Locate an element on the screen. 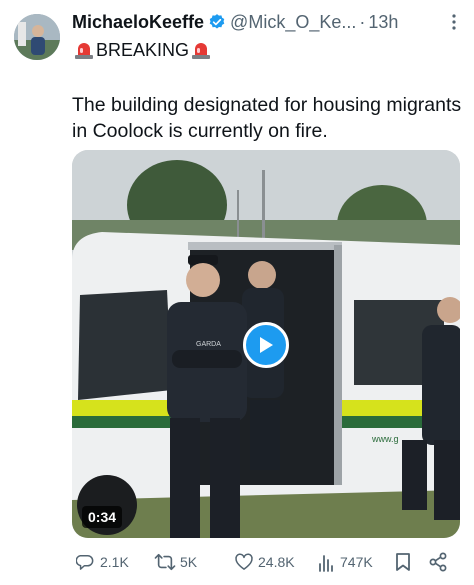 This screenshot has height=585, width=474. tweet-header: MichaeloKeeffe @Mick_O_Ke... · 13h is located at coordinates (268, 22).